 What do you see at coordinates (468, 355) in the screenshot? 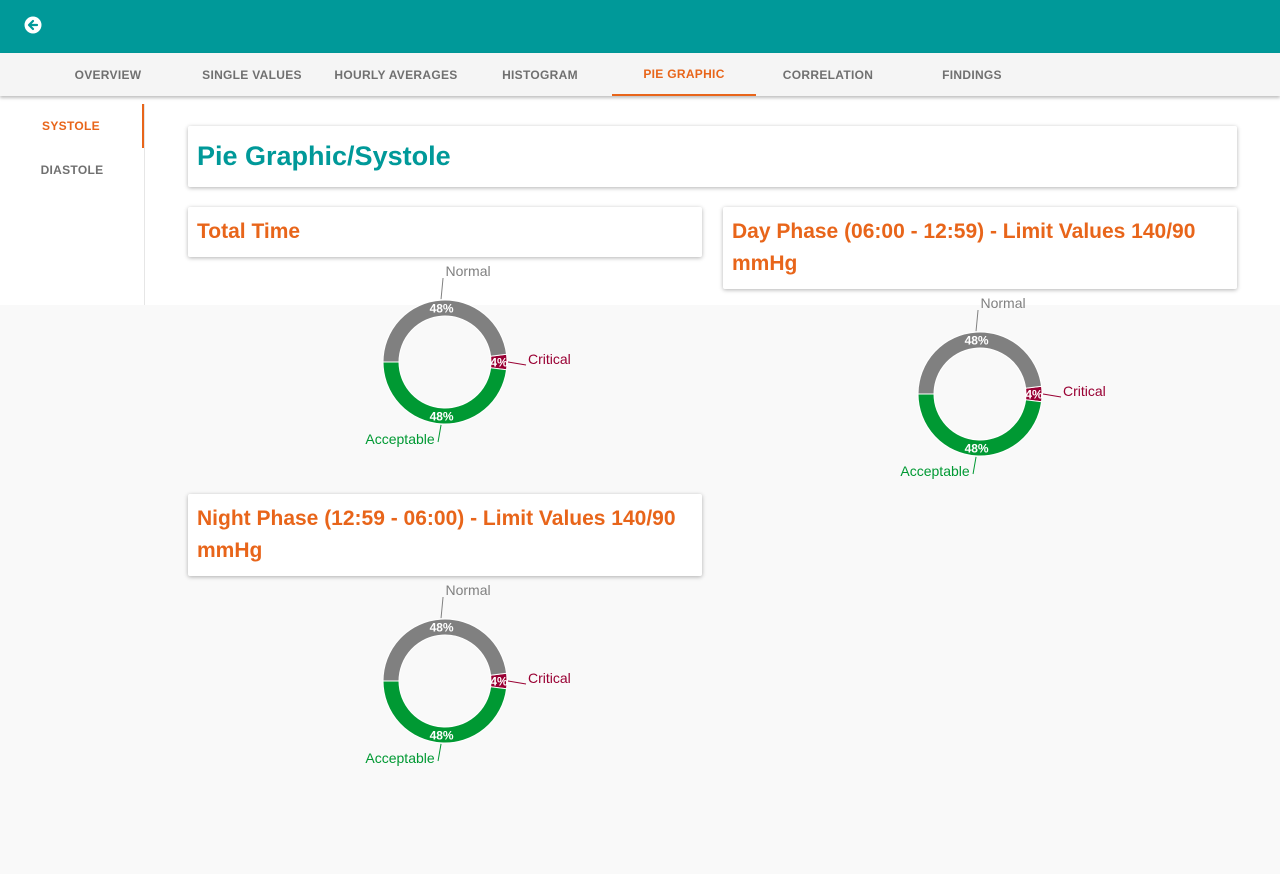
I see `total-time-donut-chart: 4% Critical 48% Acceptable 48% Normal` at bounding box center [468, 355].